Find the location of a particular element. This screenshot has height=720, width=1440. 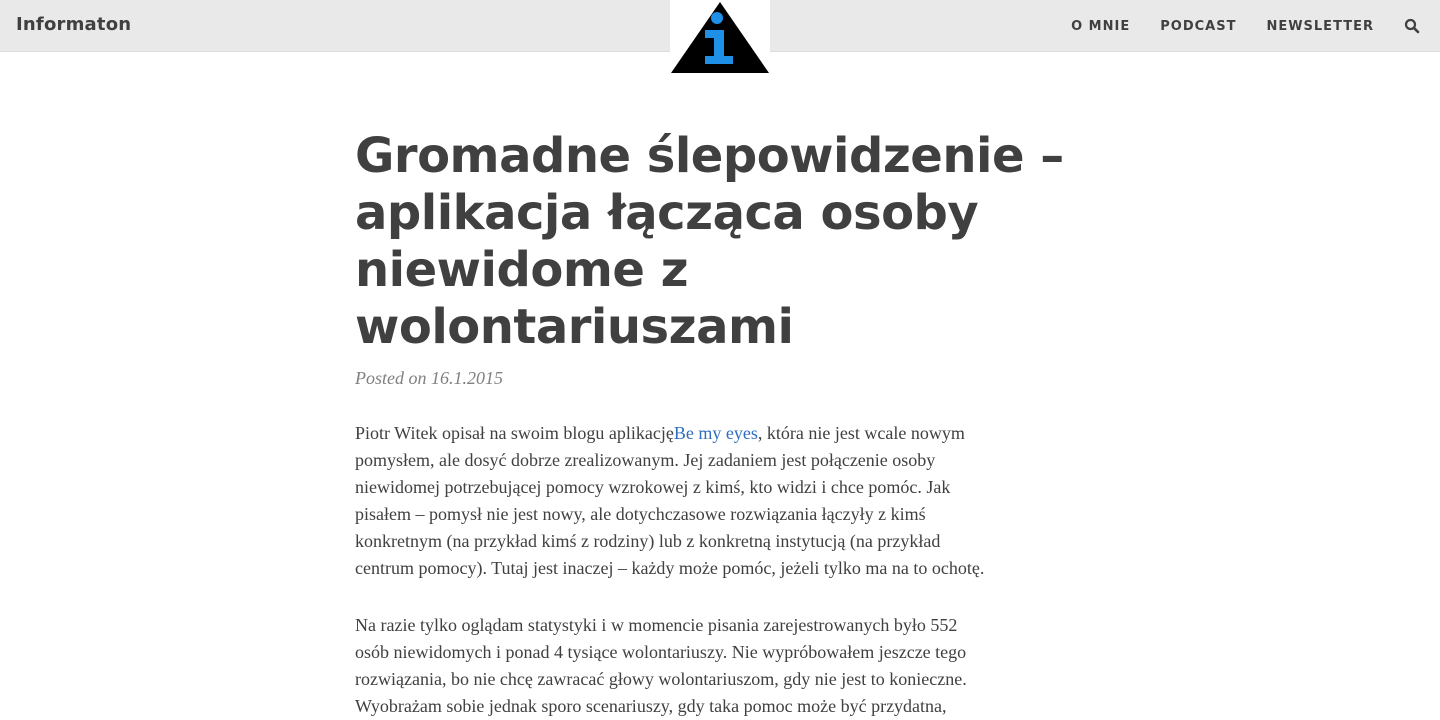

title-line: niewidome z is located at coordinates (522, 270).